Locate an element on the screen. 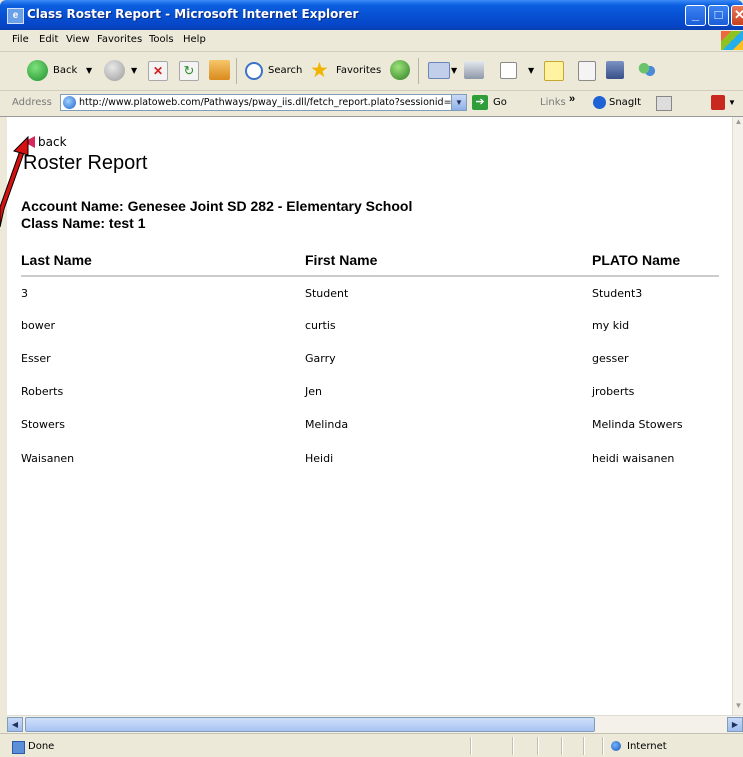 This screenshot has height=757, width=743. translate-icon is located at coordinates (718, 102).